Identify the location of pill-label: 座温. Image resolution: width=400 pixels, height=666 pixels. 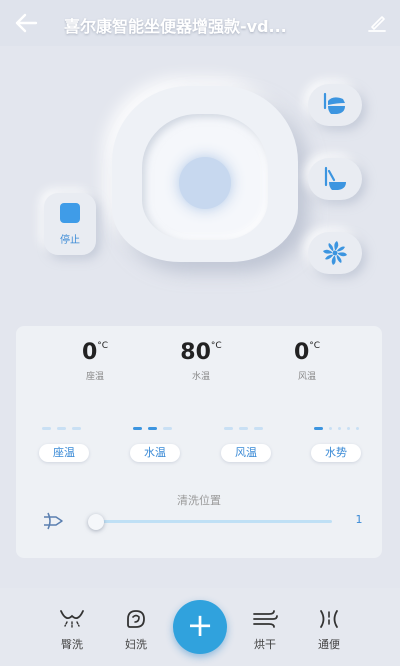
(64, 452).